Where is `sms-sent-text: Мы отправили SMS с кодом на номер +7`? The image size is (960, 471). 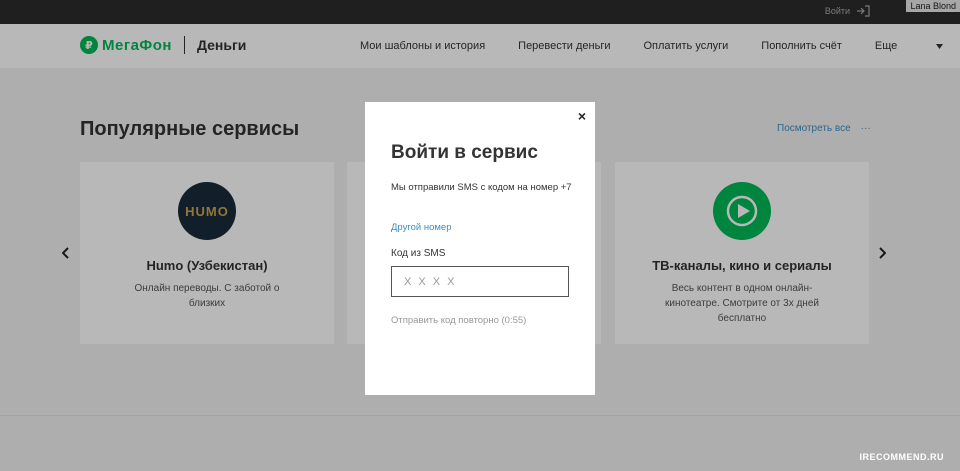 sms-sent-text: Мы отправили SMS с кодом на номер +7 is located at coordinates (481, 187).